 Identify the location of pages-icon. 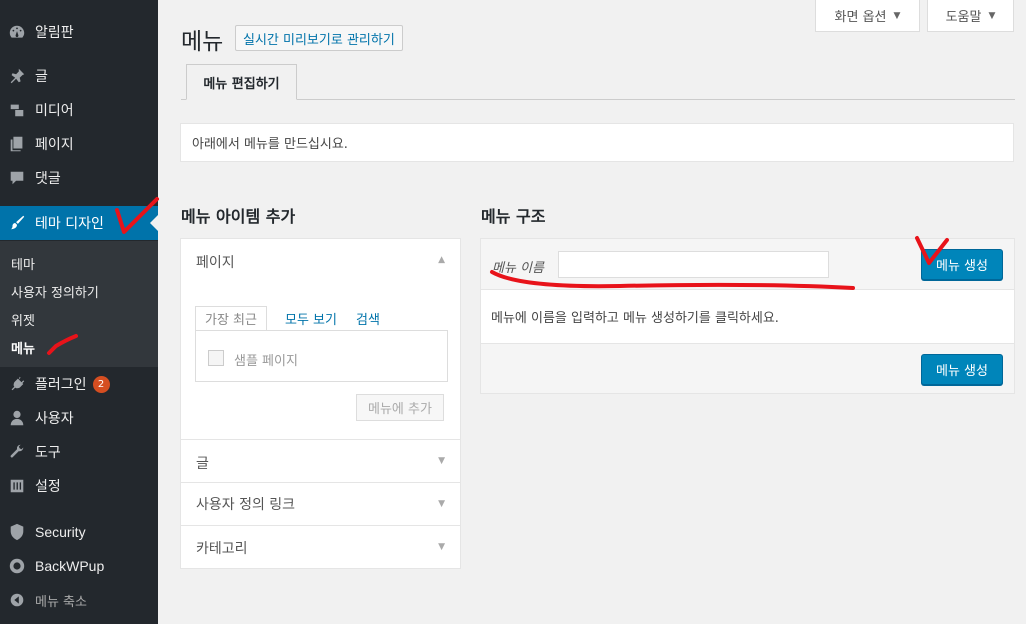
(17, 144).